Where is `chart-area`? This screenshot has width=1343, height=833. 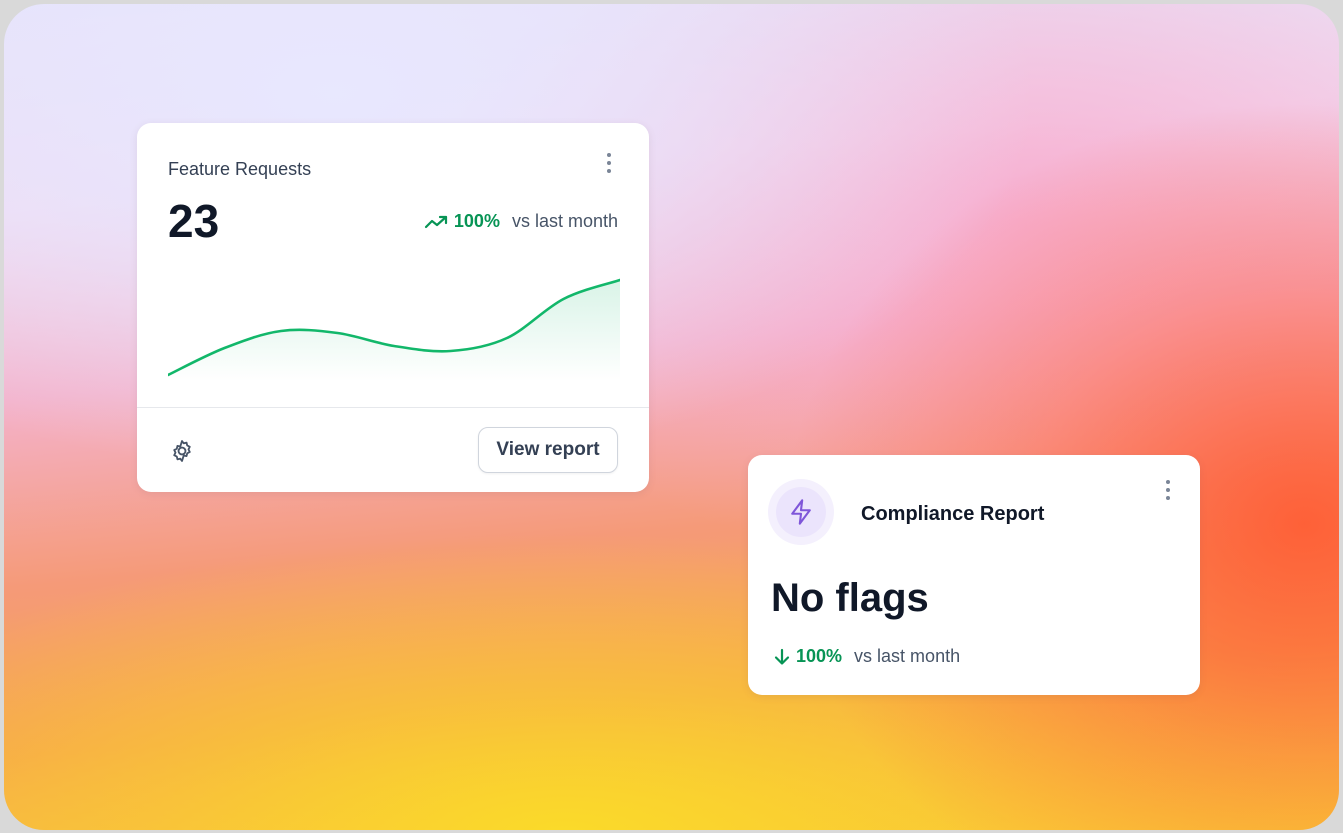 chart-area is located at coordinates (394, 330).